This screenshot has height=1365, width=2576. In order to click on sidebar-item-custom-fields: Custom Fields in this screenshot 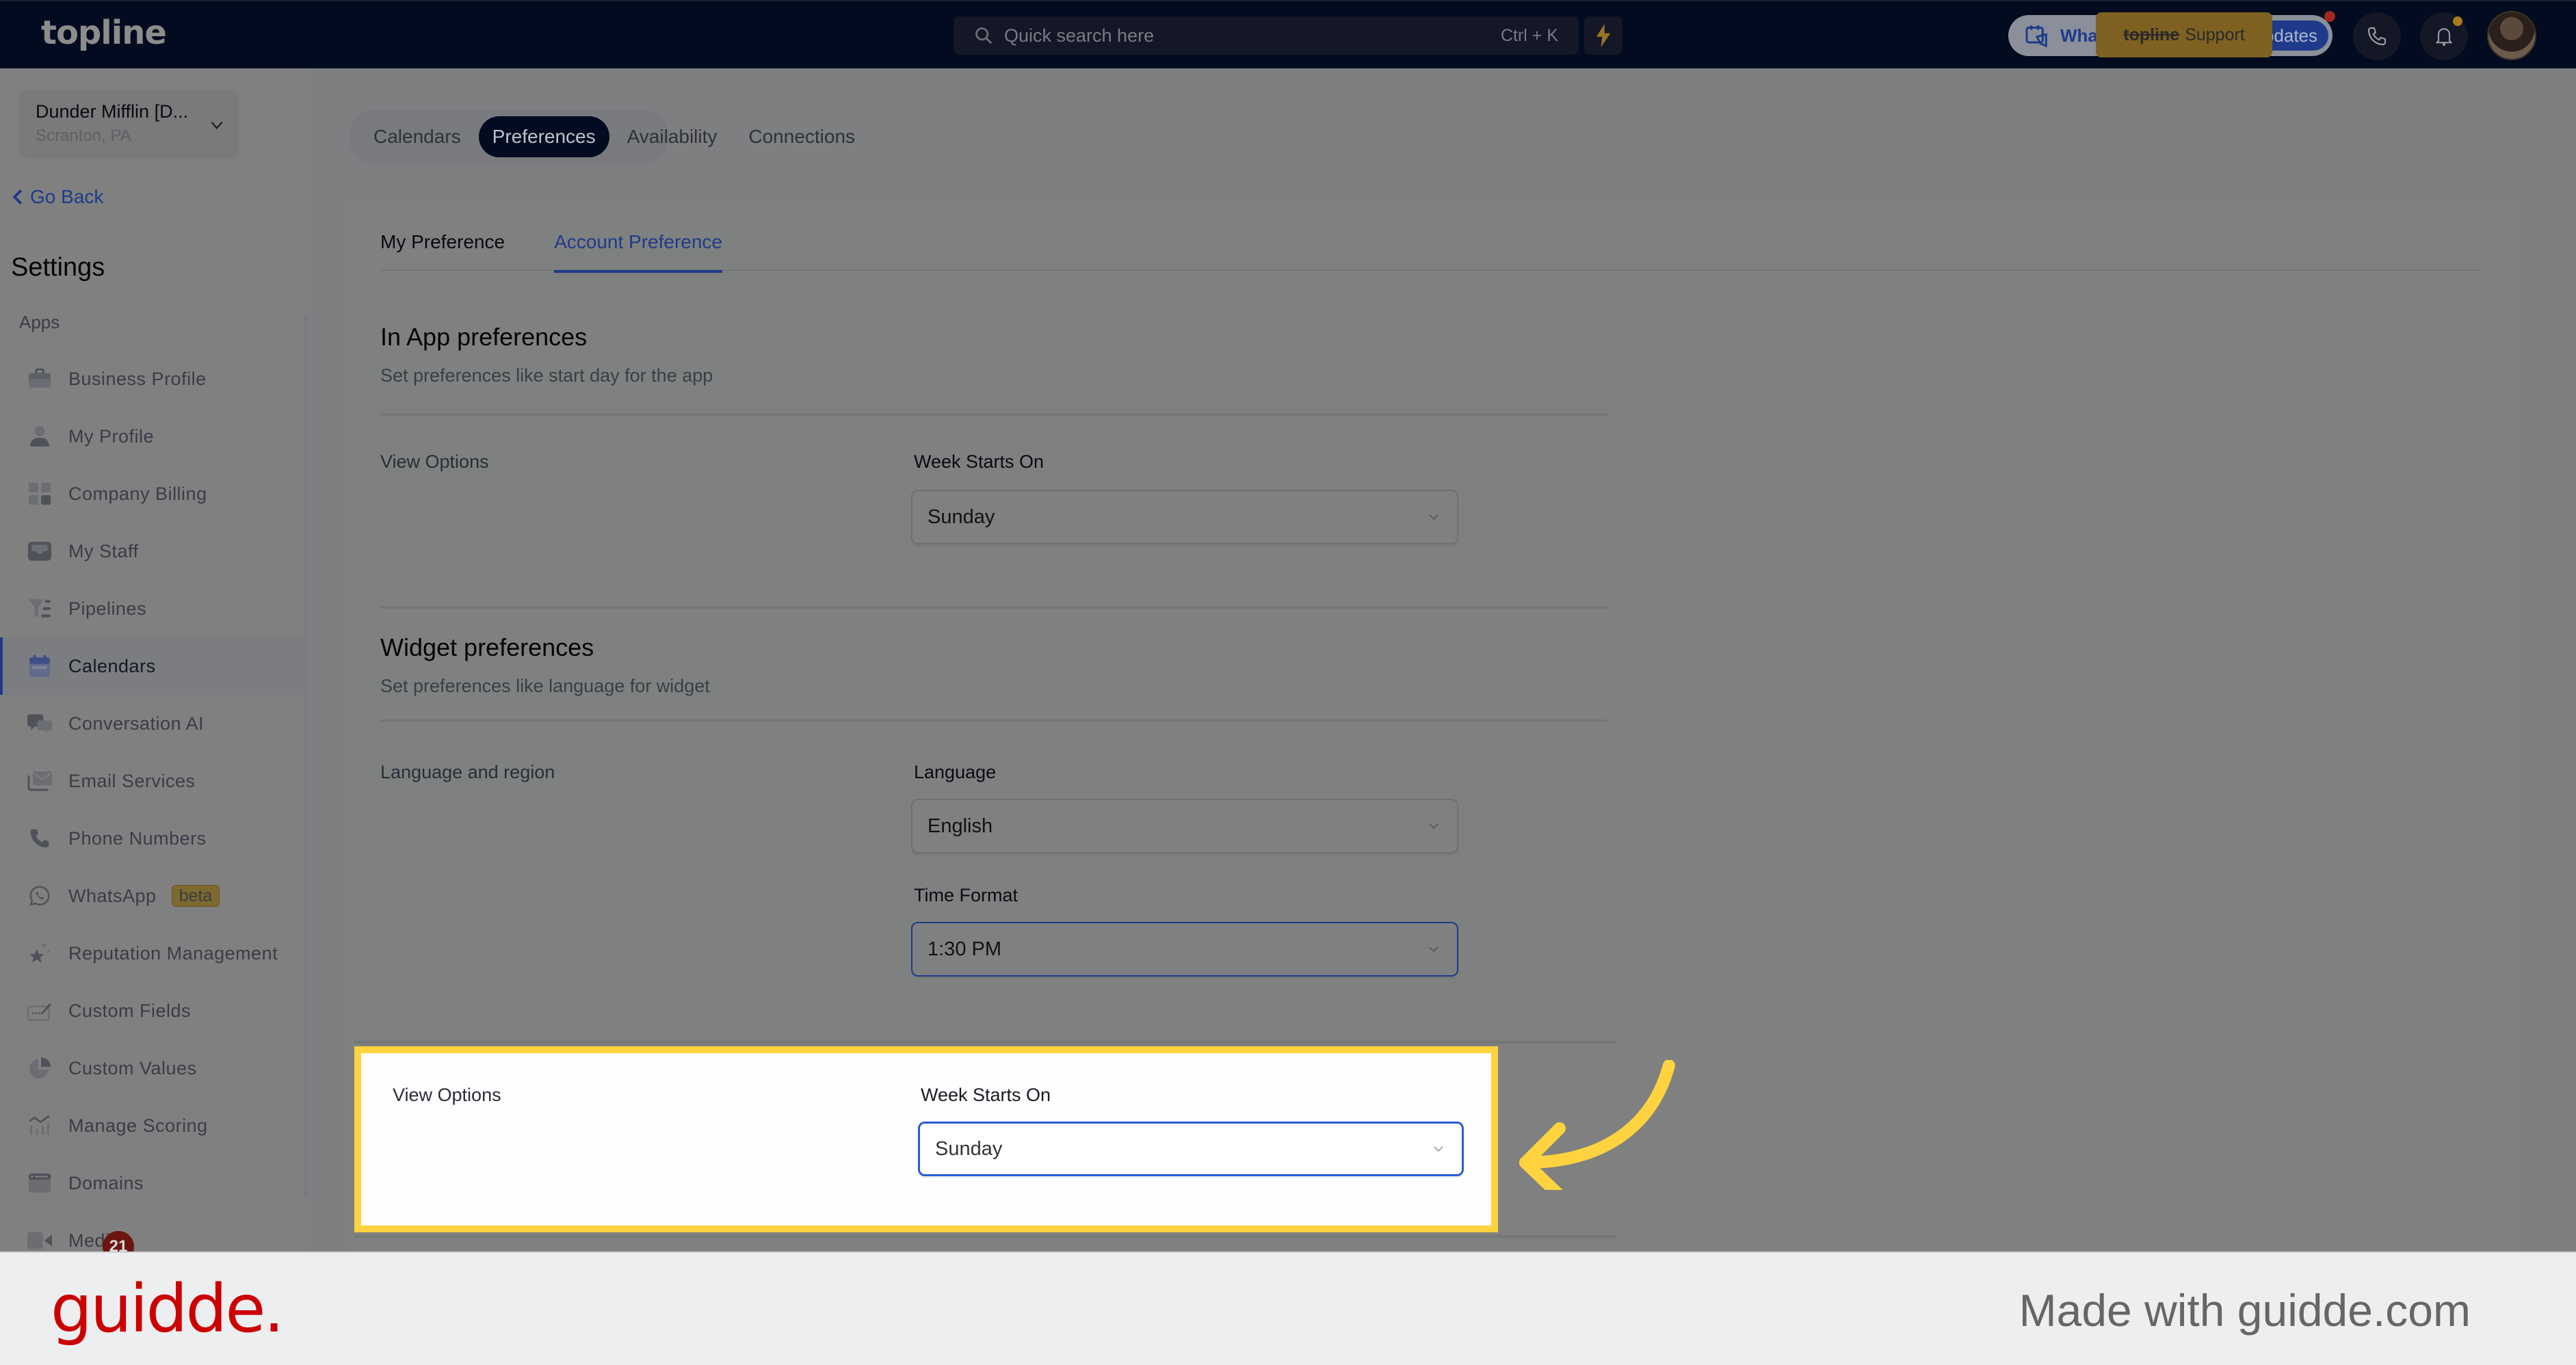, I will do `click(152, 1011)`.